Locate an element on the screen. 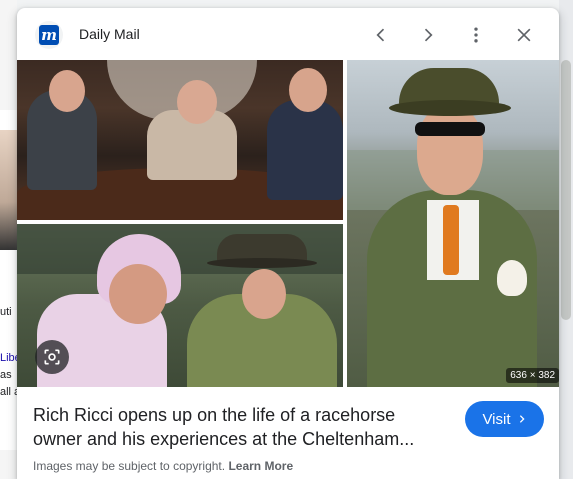  page-scrollbar is located at coordinates (566, 239).